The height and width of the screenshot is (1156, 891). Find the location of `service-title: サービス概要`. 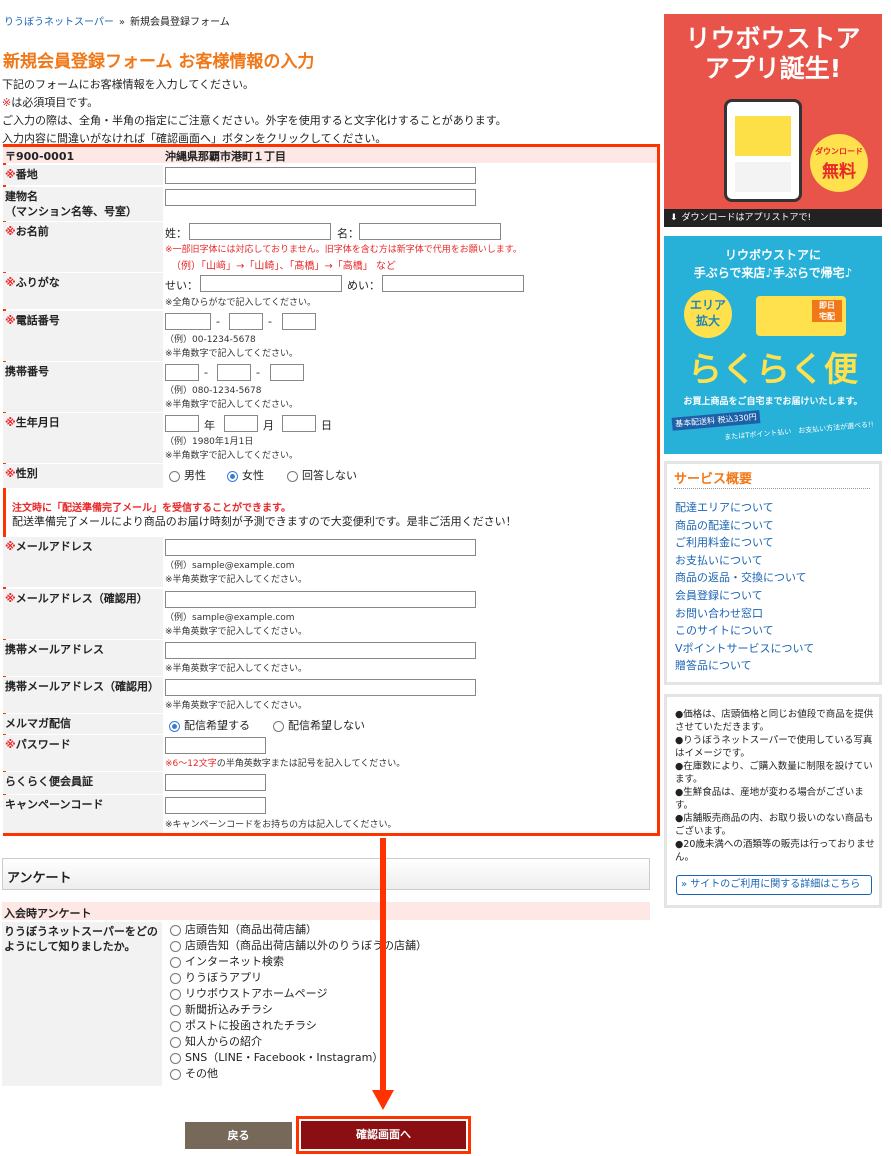

service-title: サービス概要 is located at coordinates (713, 479).